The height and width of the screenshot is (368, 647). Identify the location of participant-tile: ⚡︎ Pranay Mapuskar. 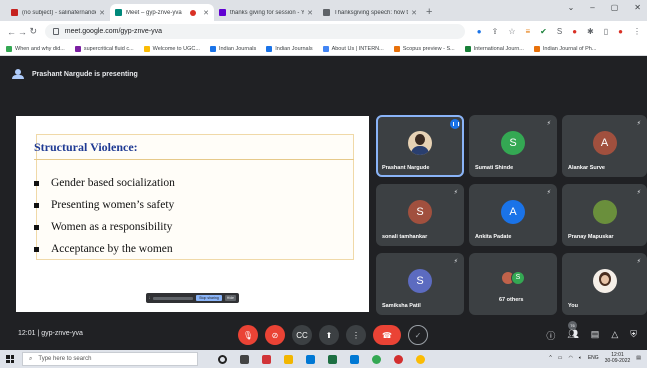
(604, 215).